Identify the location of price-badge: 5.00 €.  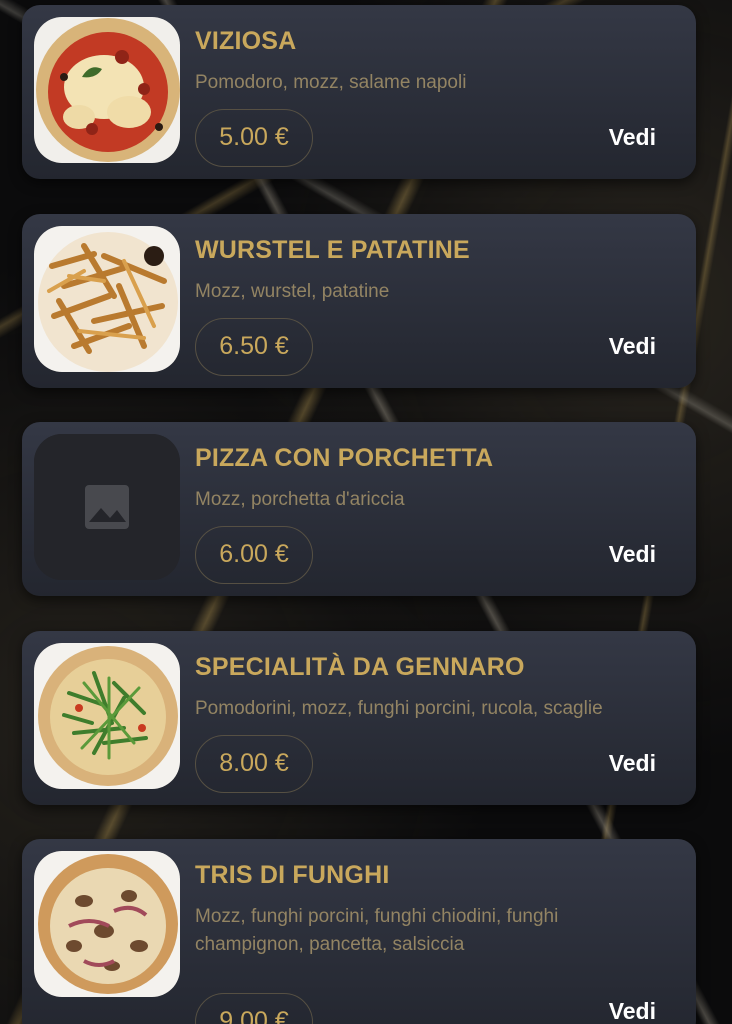
(254, 138).